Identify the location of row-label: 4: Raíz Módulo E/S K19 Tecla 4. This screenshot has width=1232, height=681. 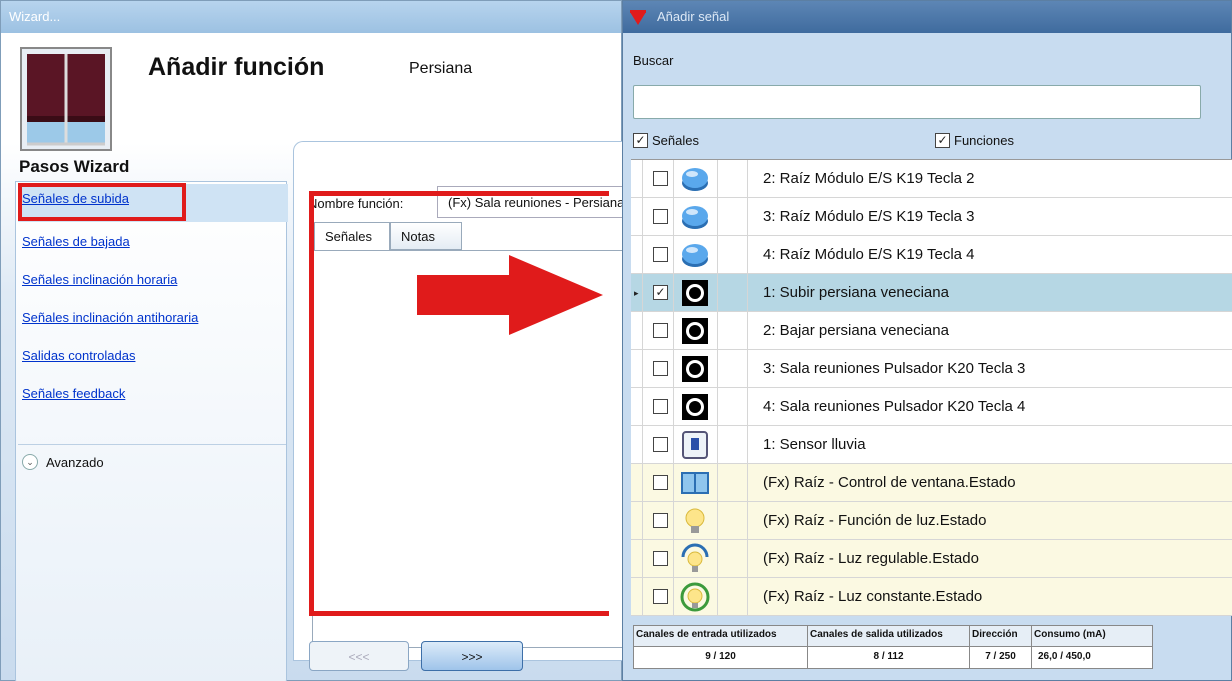
(869, 254).